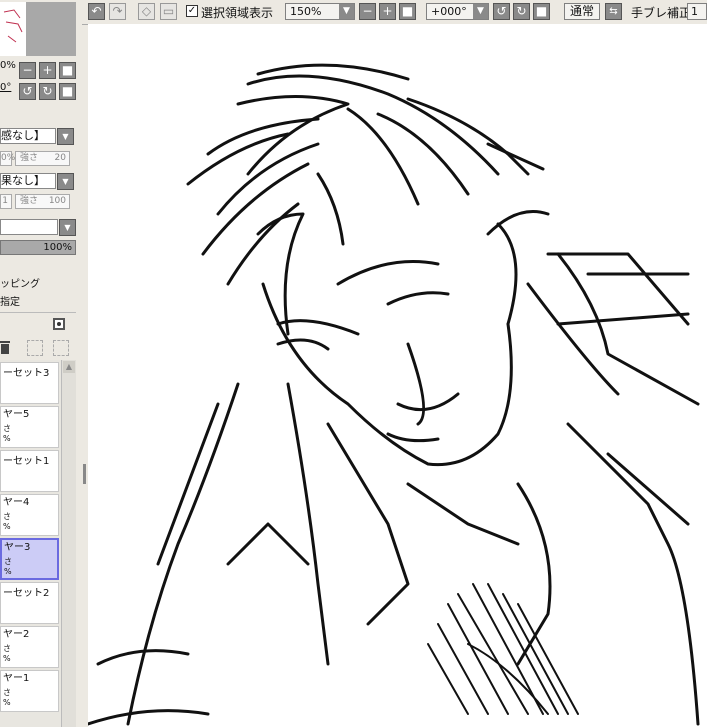  I want to click on layer-name: ヤー4, so click(16, 502).